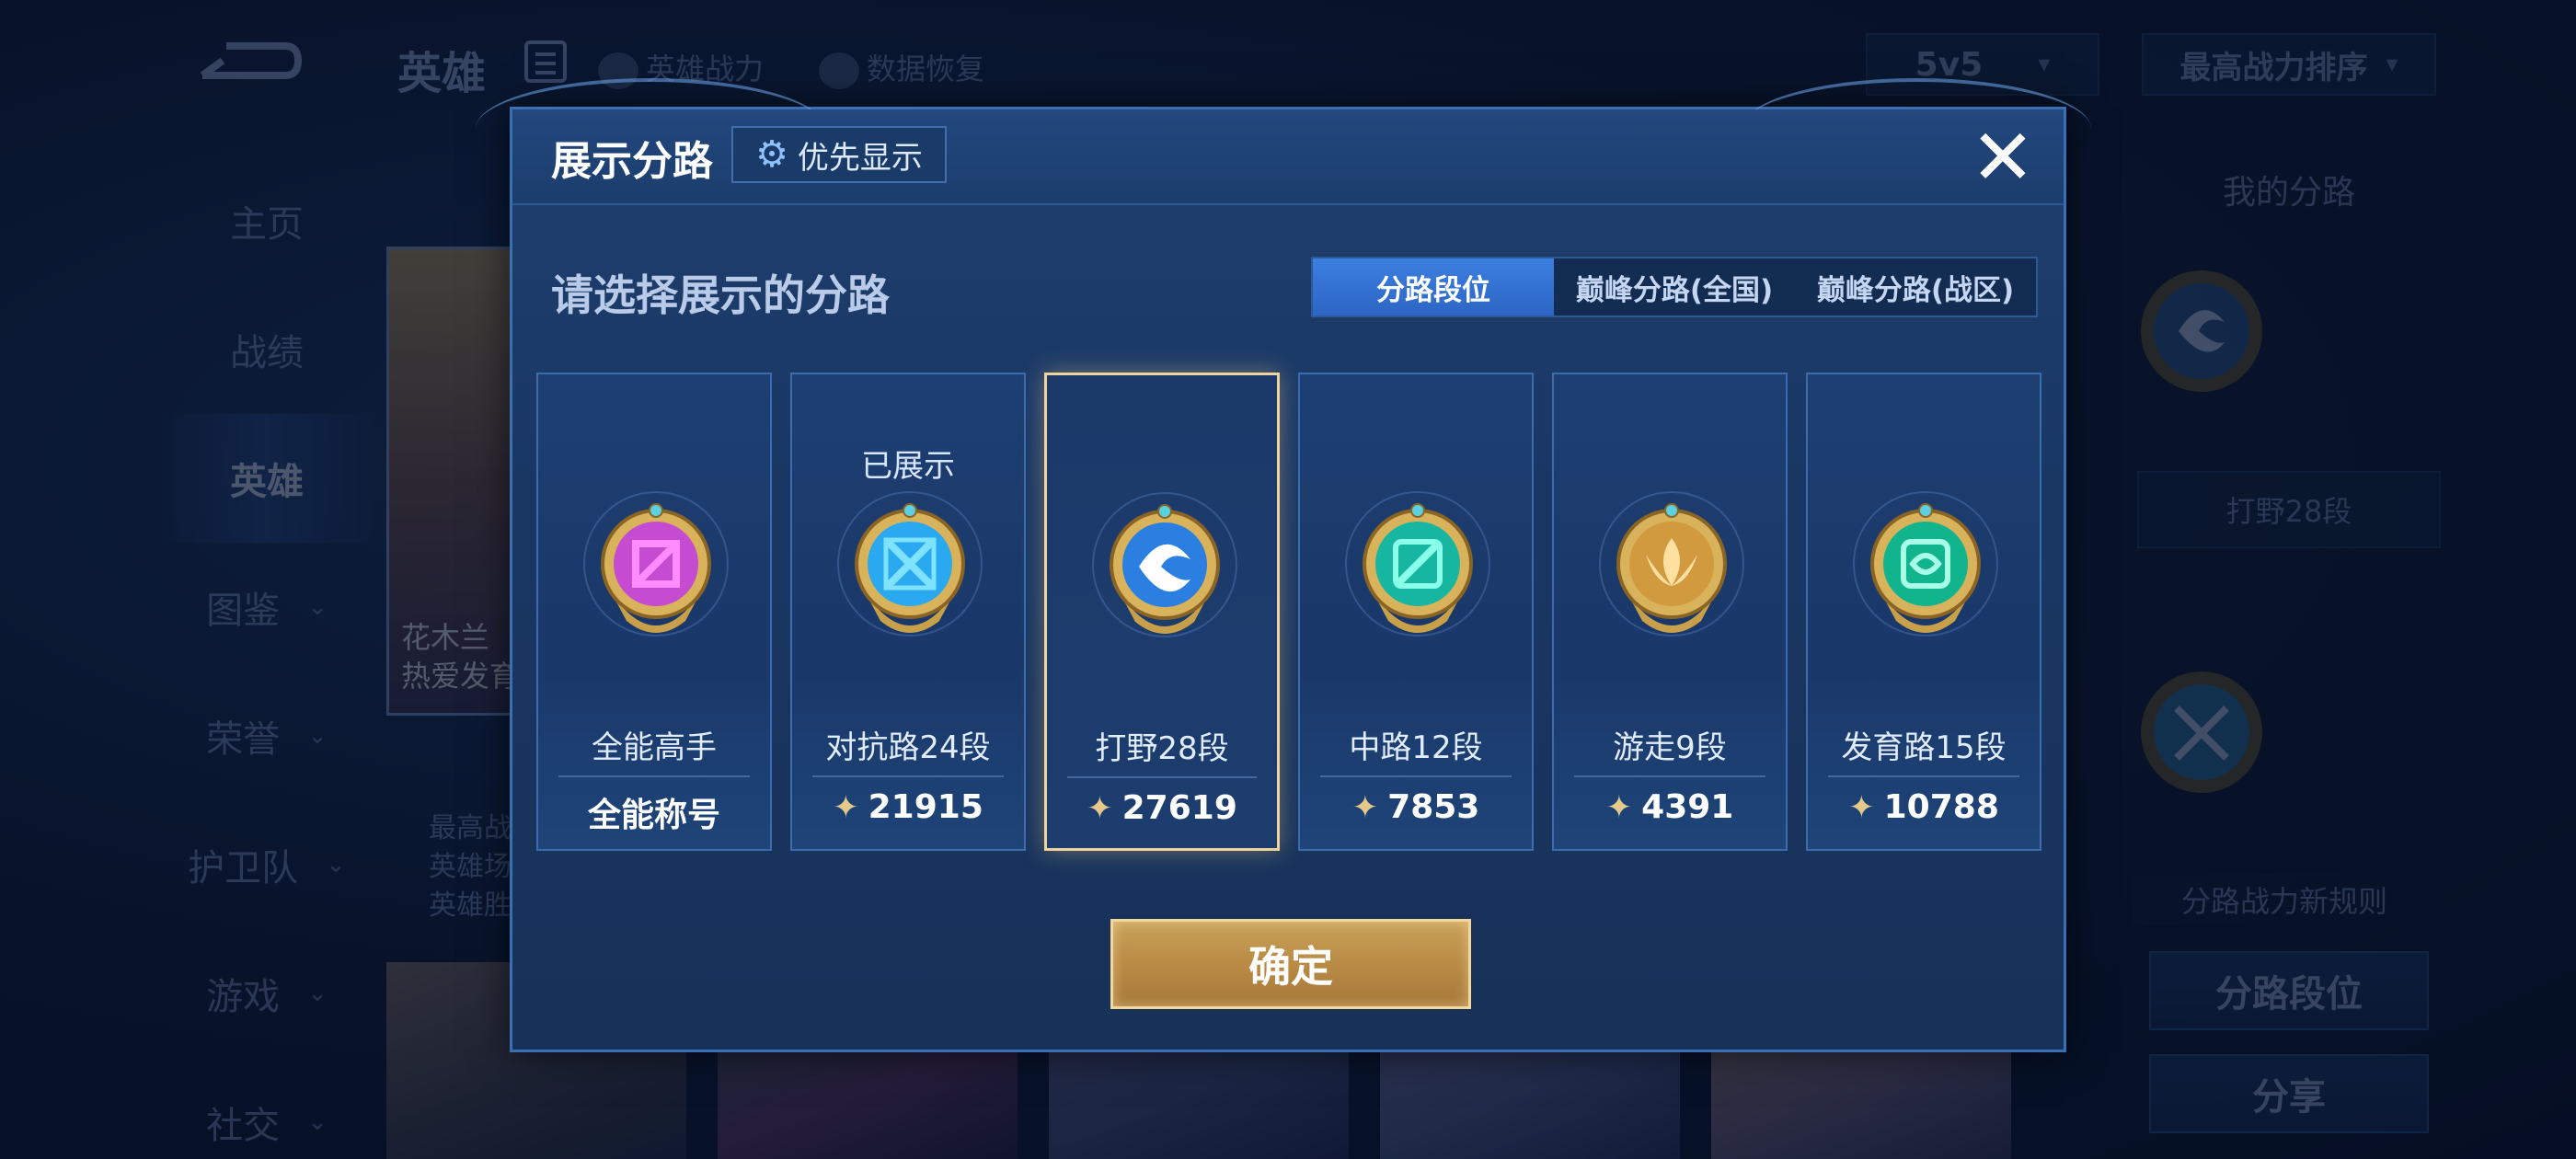 The height and width of the screenshot is (1159, 2576). I want to click on lane-card-adc: 发育路15段 ✦ 10788, so click(1924, 612).